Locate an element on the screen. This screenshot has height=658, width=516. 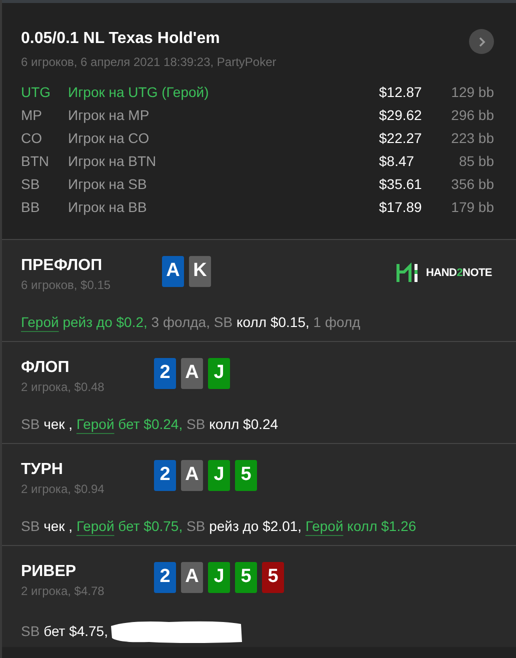
stack-amount: $35.61 is located at coordinates (401, 184).